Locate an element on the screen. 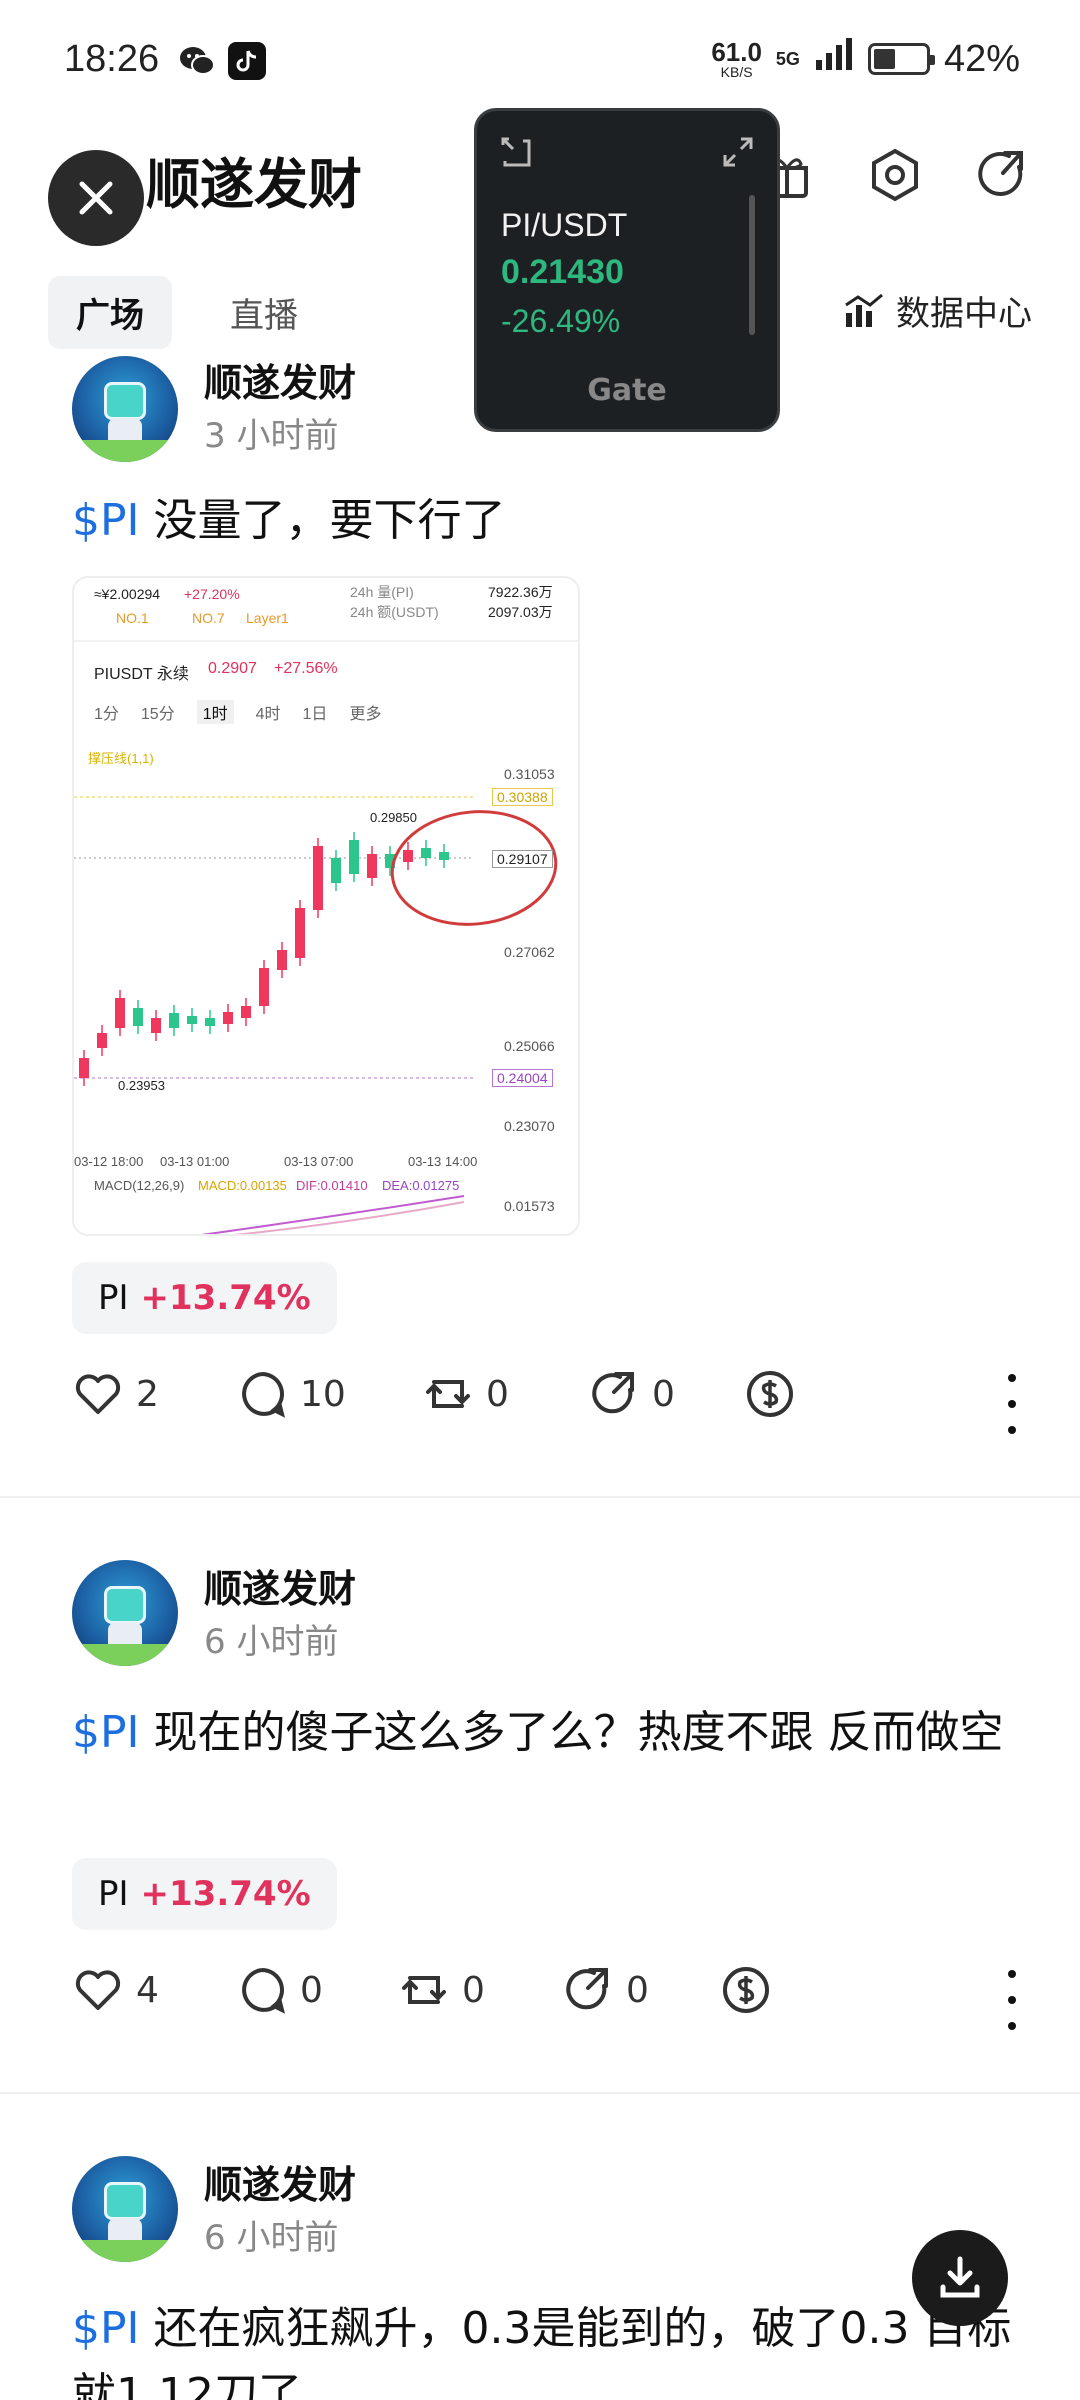  post-actions: 2 10 0 0 is located at coordinates (547, 1404).